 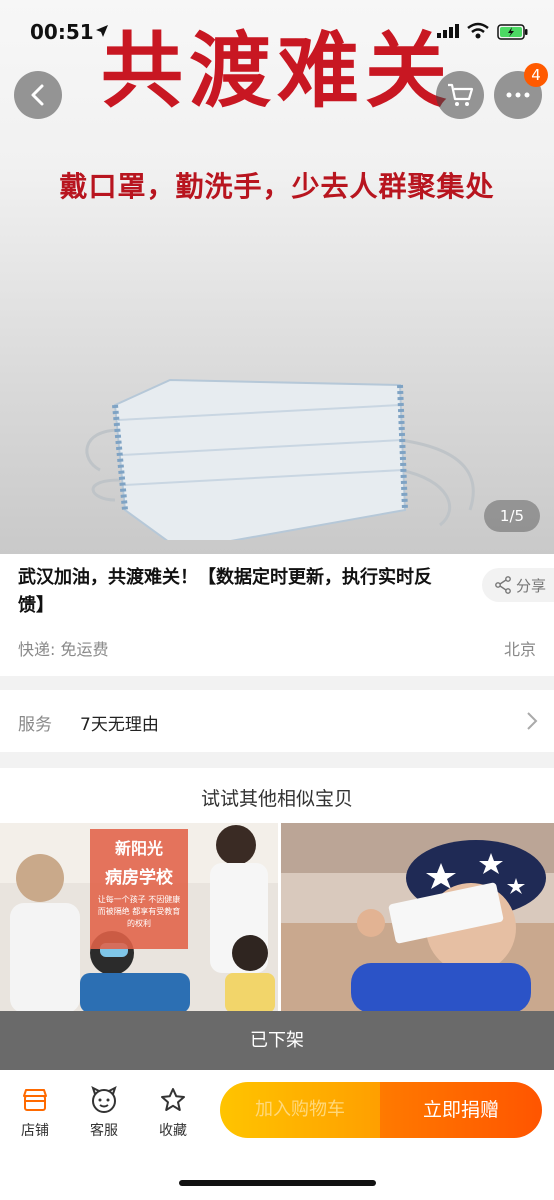 What do you see at coordinates (173, 1113) in the screenshot?
I see `tab-favorite: 收藏` at bounding box center [173, 1113].